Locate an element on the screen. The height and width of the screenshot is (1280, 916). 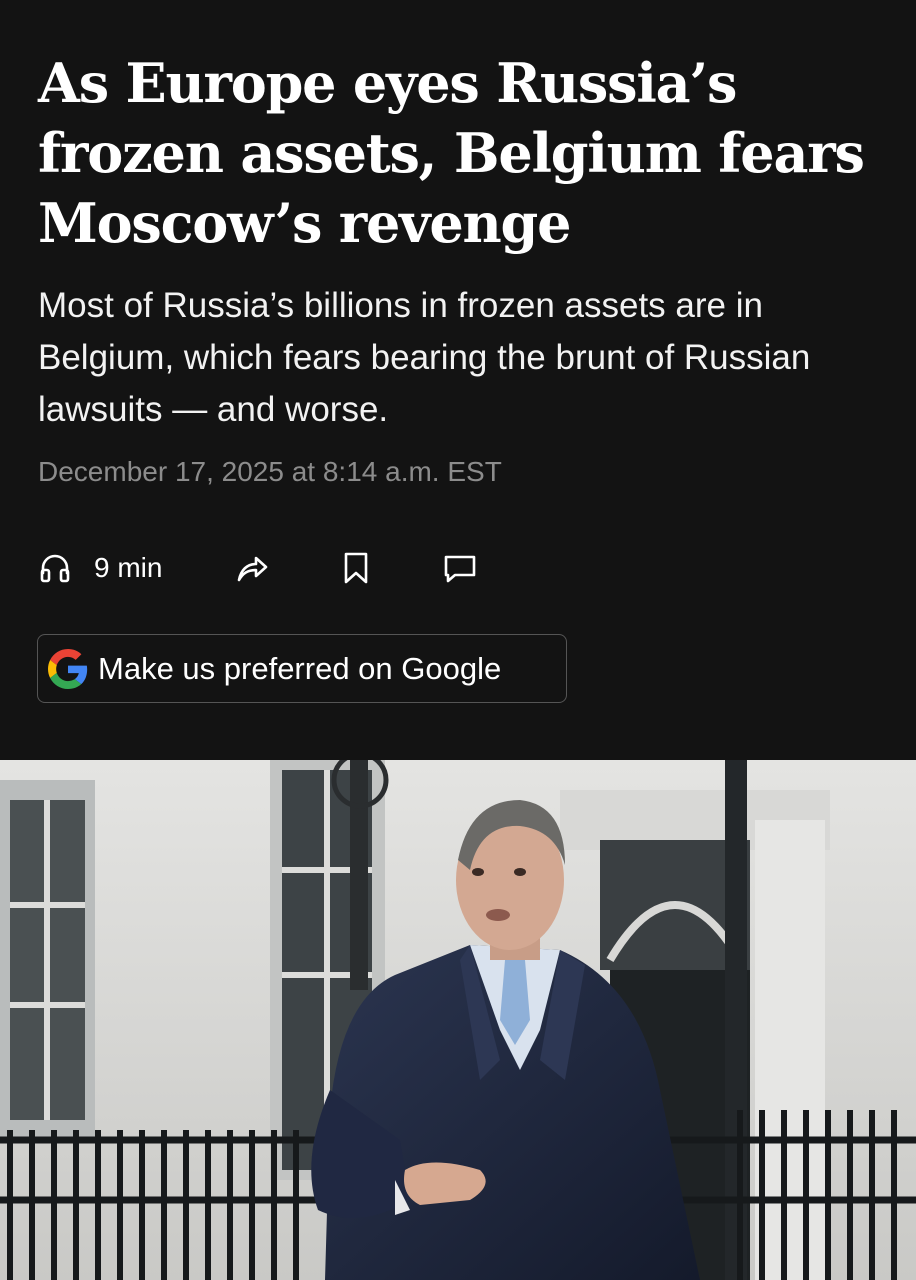
listen-button: 9 min is located at coordinates (100, 568).